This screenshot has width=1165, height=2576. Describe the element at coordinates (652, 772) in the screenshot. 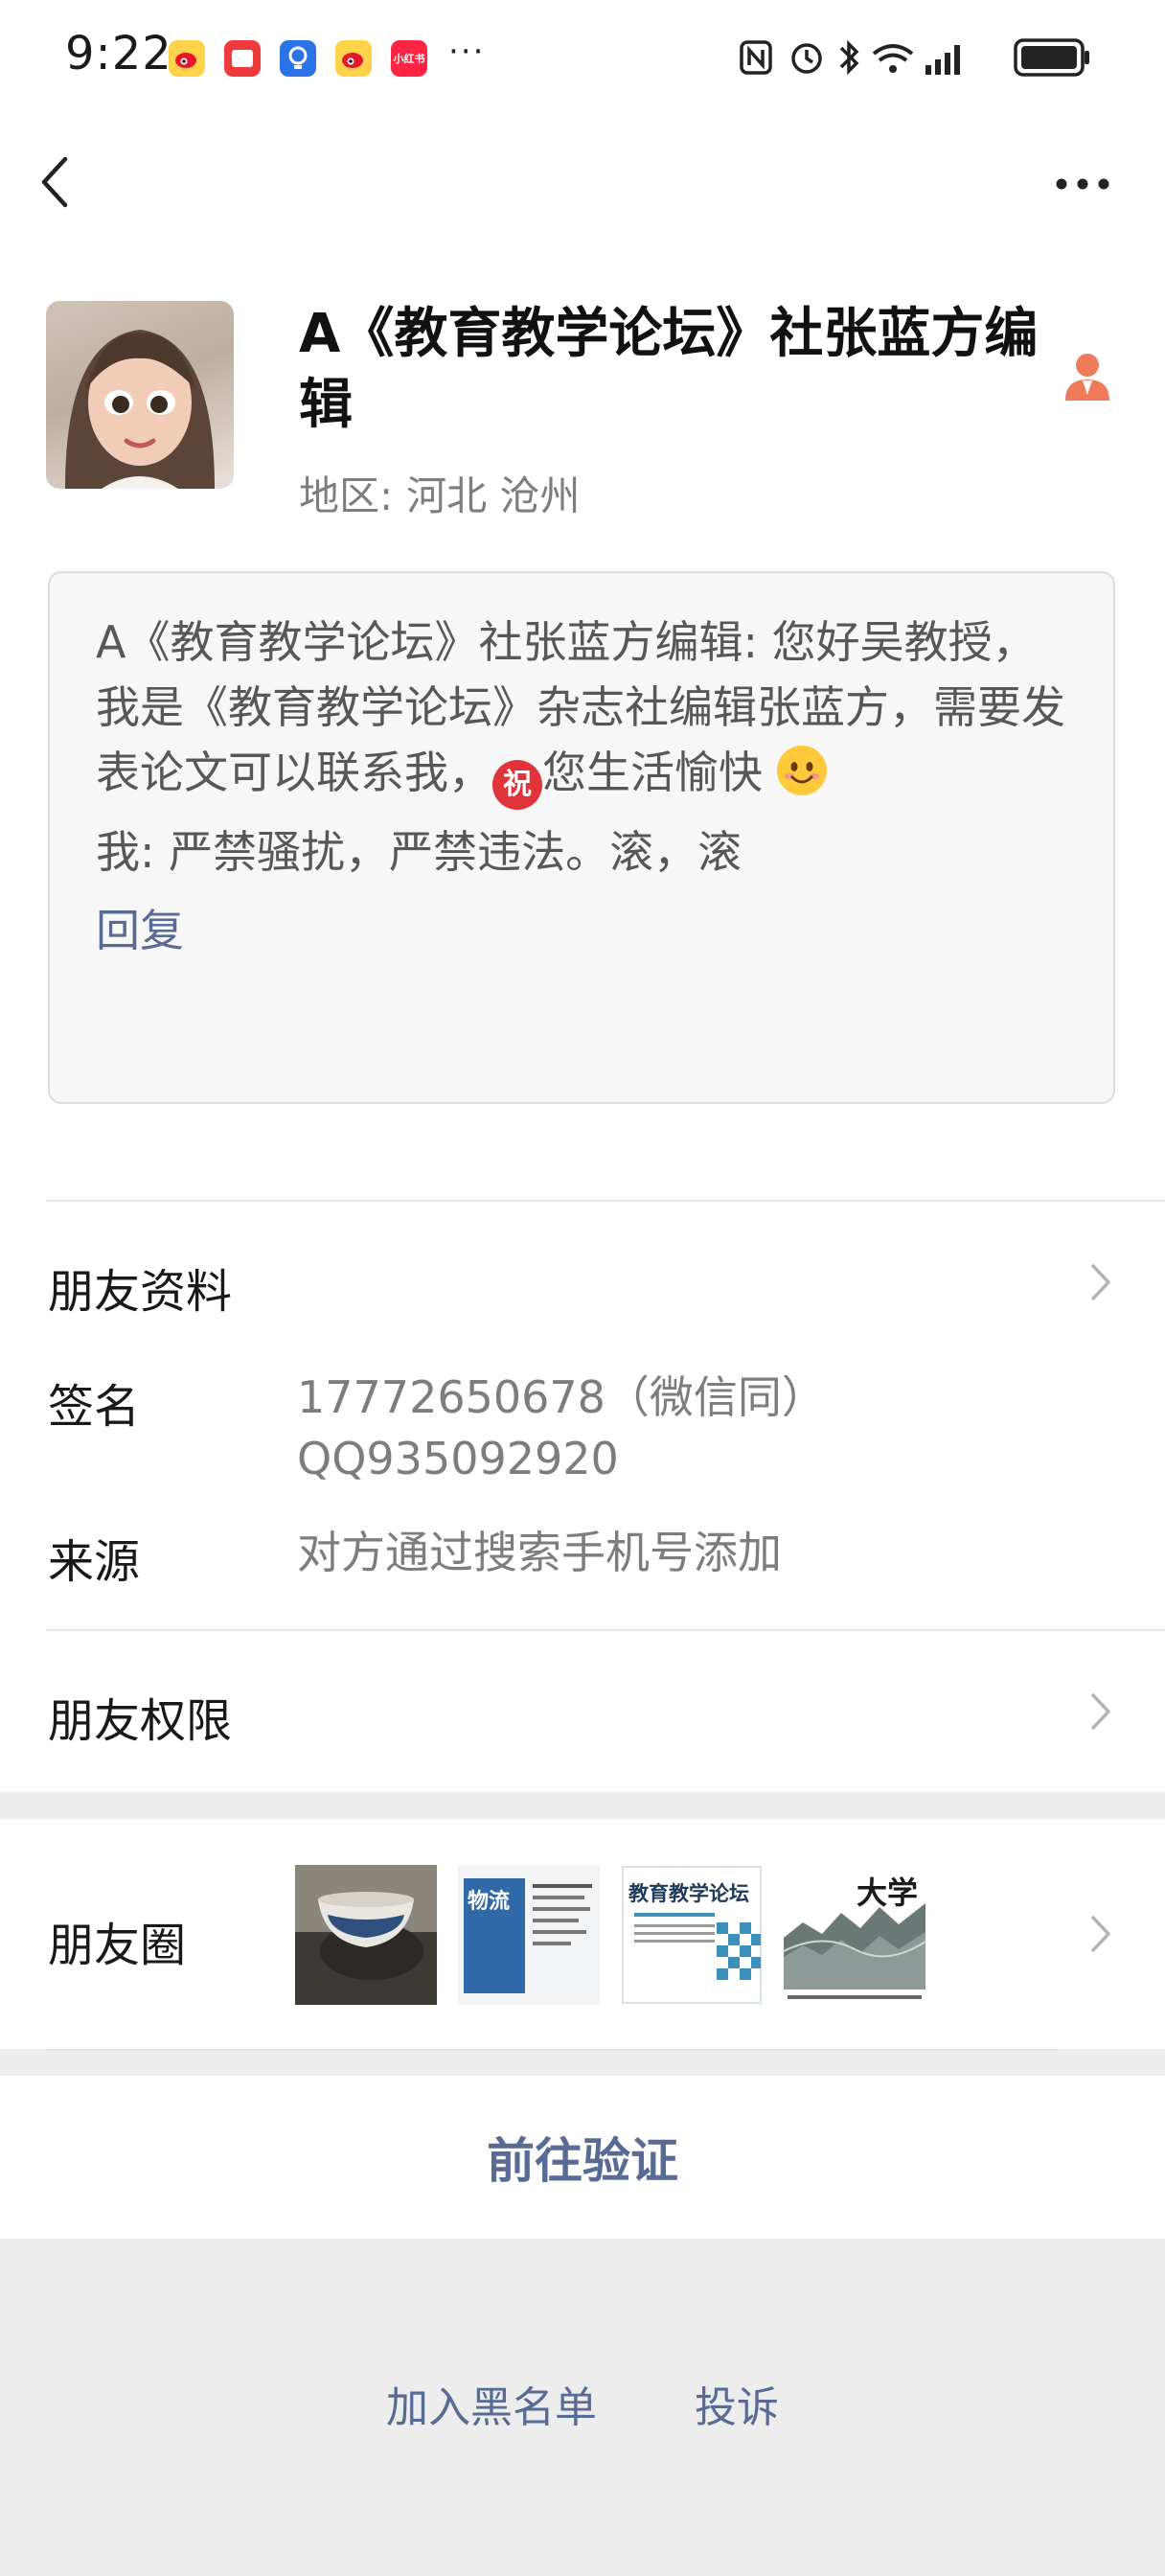

I see `request-message-text-after: 您生活愉快` at that location.